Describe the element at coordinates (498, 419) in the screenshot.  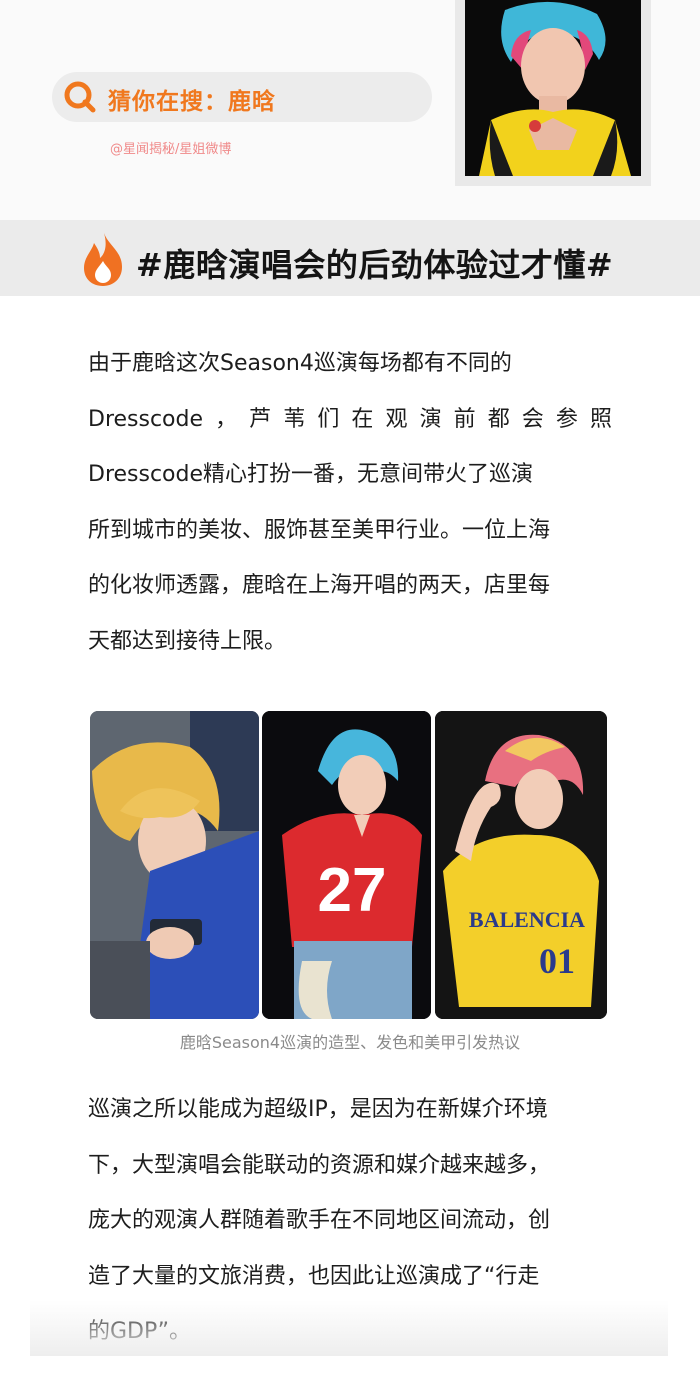
I see `justified-char: 都` at that location.